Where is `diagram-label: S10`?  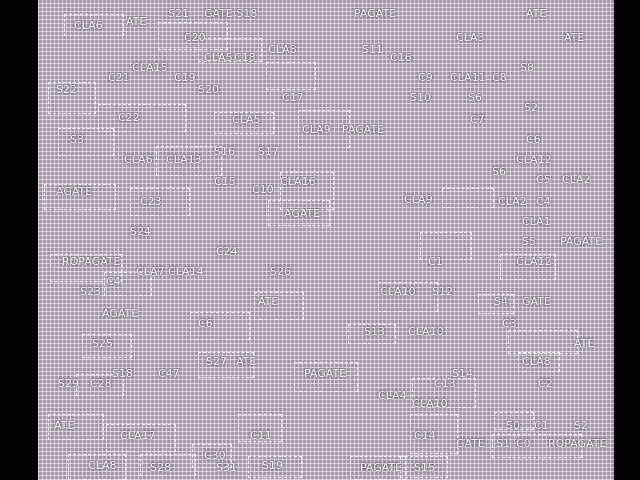
diagram-label: S10 is located at coordinates (420, 97).